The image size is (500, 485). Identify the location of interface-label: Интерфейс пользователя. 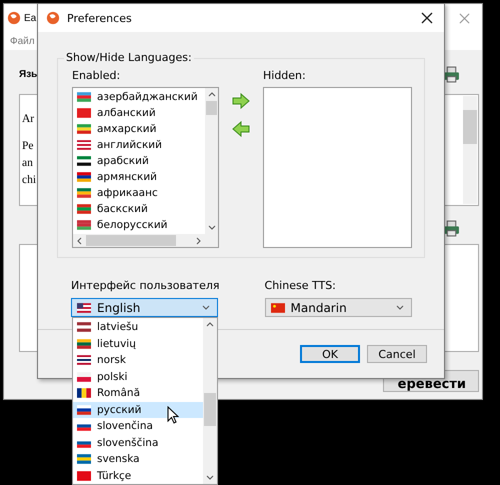
(145, 285).